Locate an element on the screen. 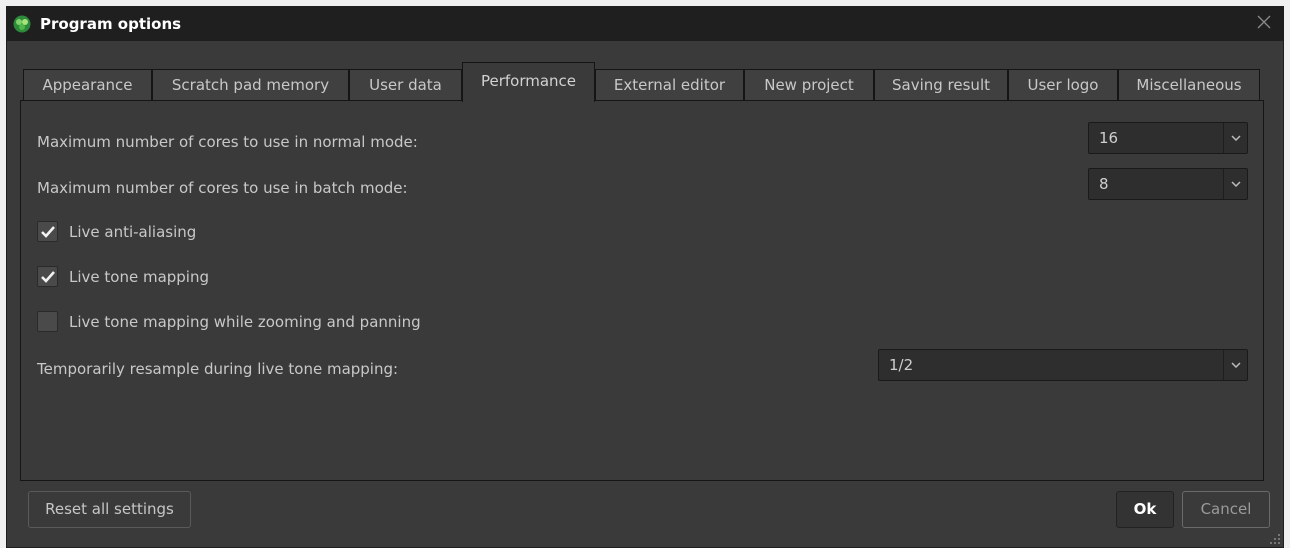 This screenshot has height=548, width=1290. close-icon is located at coordinates (1264, 22).